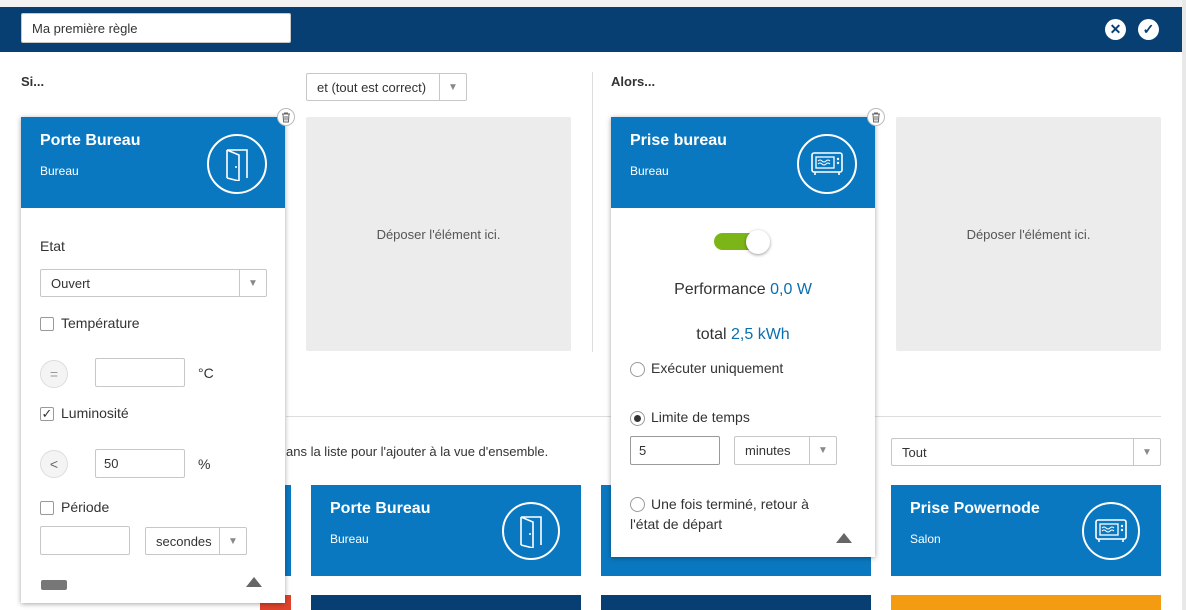 This screenshot has width=1186, height=610. Describe the element at coordinates (184, 541) in the screenshot. I see `period-unit-value: secondes` at that location.